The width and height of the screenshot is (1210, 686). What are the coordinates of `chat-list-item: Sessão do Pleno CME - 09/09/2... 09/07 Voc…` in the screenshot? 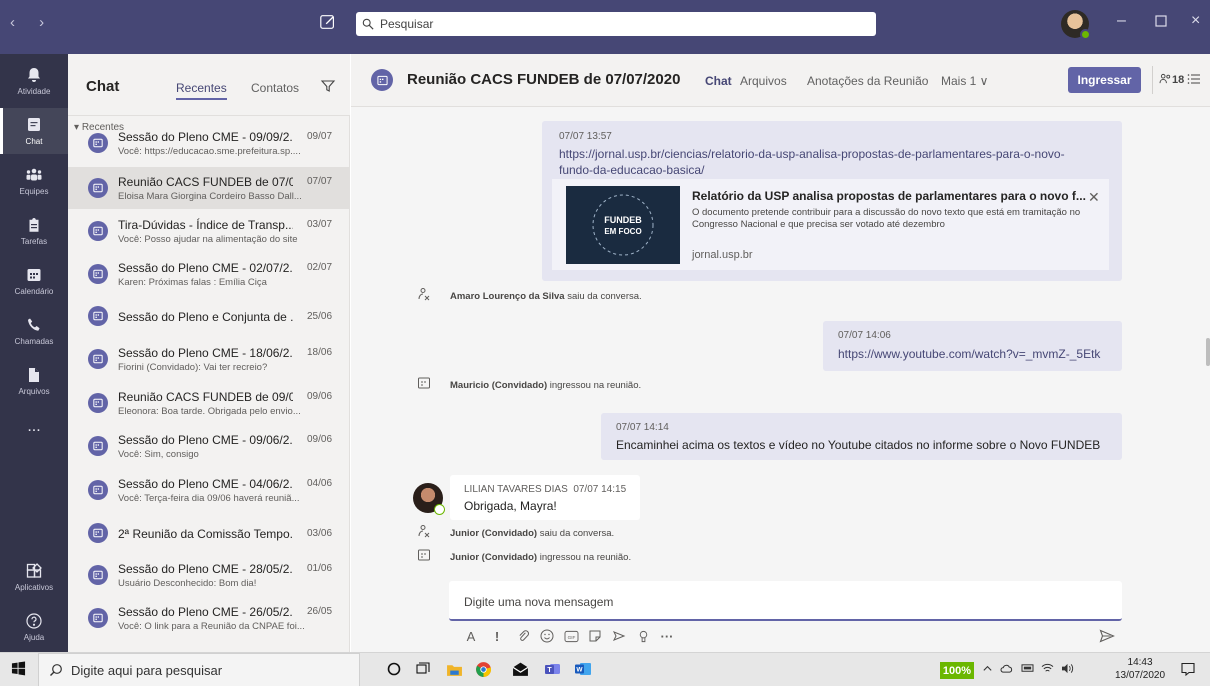 It's located at (209, 143).